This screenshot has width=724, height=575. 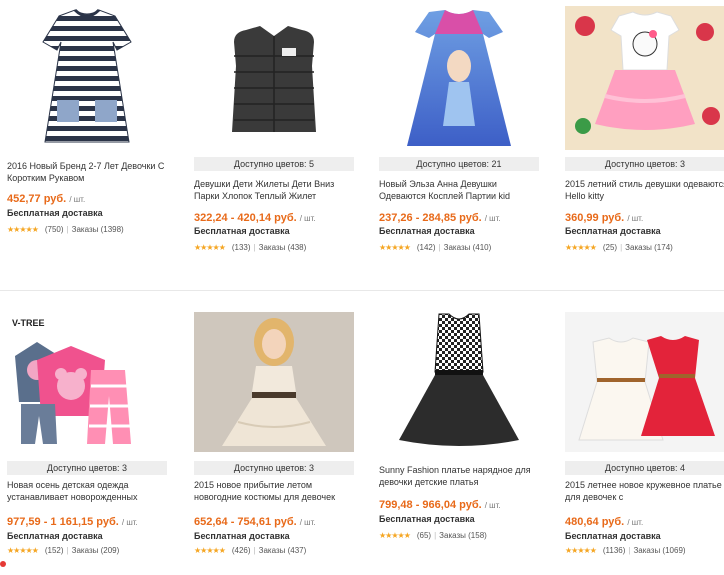 What do you see at coordinates (644, 78) in the screenshot?
I see `product-image-hello-kitty-dress` at bounding box center [644, 78].